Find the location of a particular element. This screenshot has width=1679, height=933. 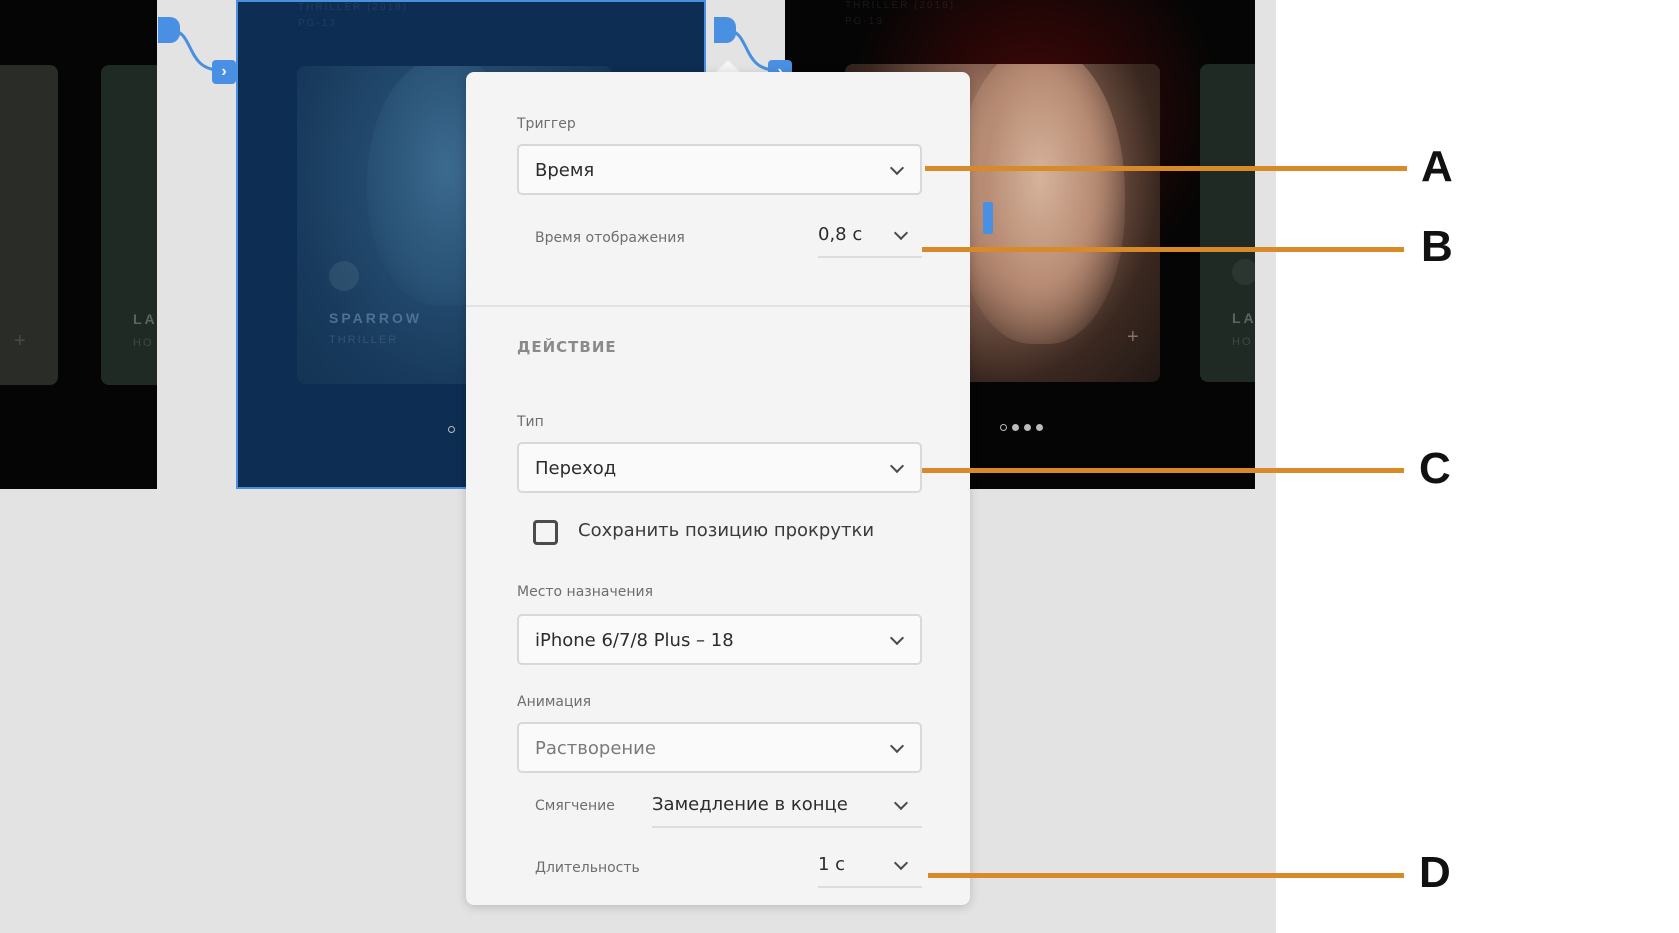

type-label: Тип is located at coordinates (530, 422).